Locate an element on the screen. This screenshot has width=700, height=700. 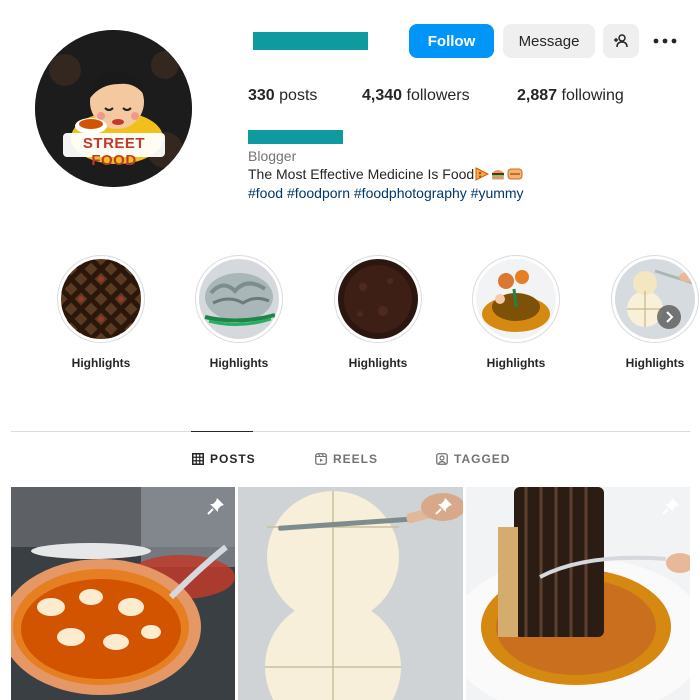
post-thumbnail-dough is located at coordinates (350, 593).